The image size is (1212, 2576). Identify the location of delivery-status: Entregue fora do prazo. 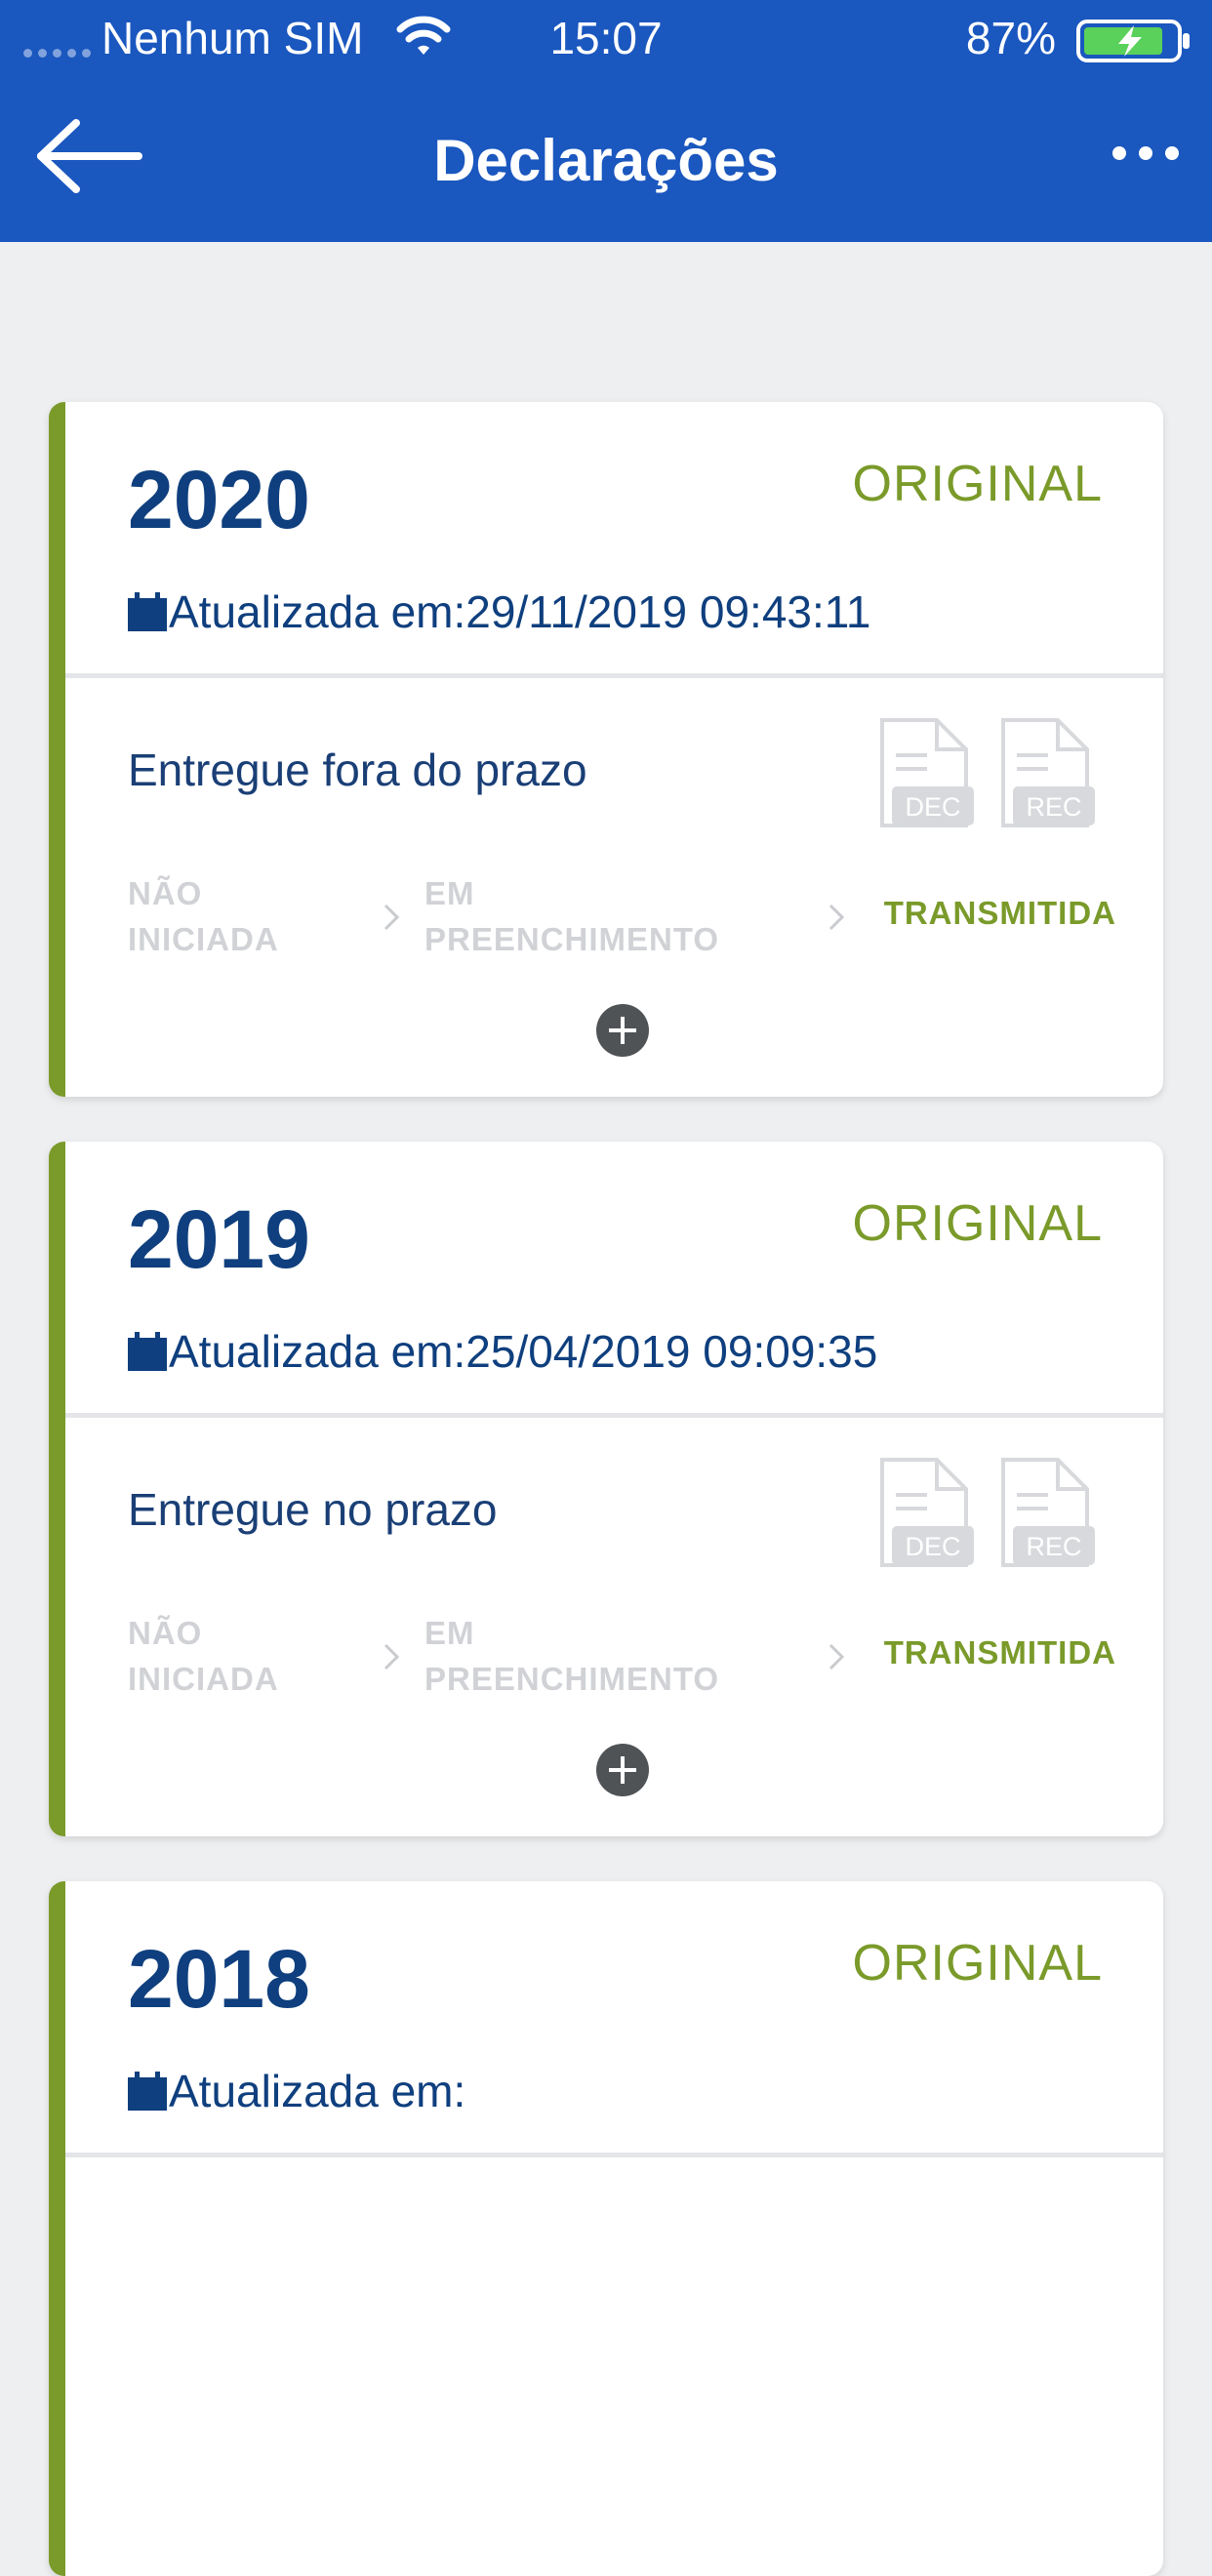
(357, 770).